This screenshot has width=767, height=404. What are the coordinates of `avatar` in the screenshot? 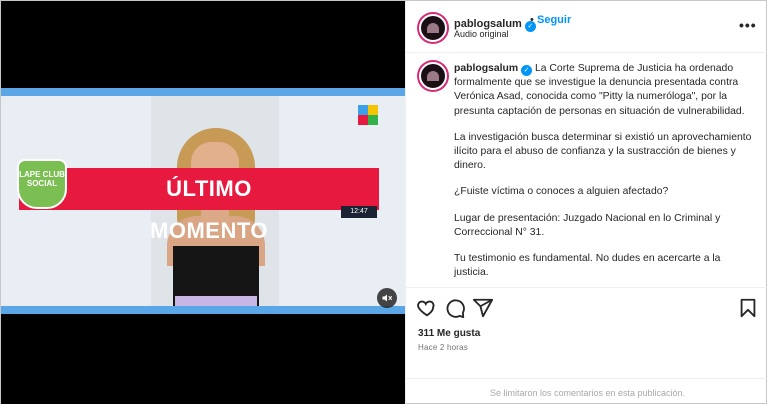 It's located at (433, 28).